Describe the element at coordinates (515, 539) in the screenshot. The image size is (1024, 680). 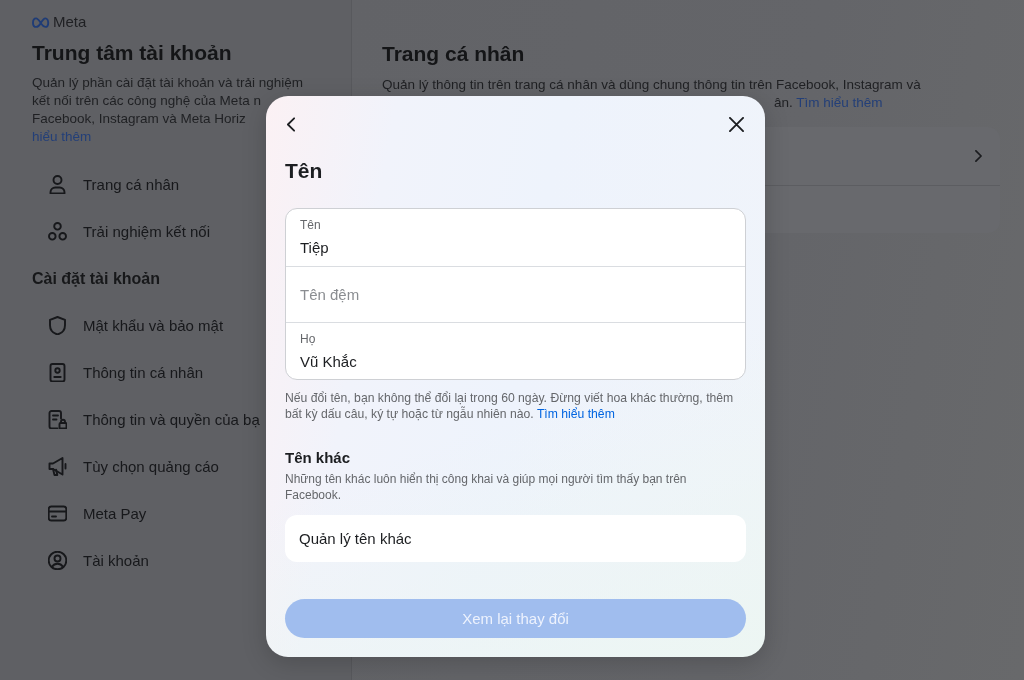
I see `manage-other-names-button: Quản lý tên khác` at that location.